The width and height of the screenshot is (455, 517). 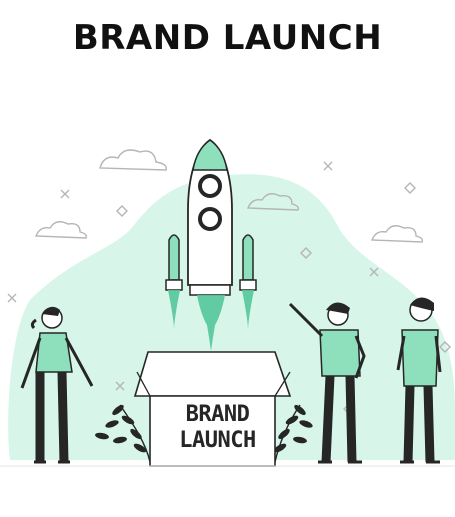 I want to click on box-label-line1: BRAND, so click(x=217, y=414).